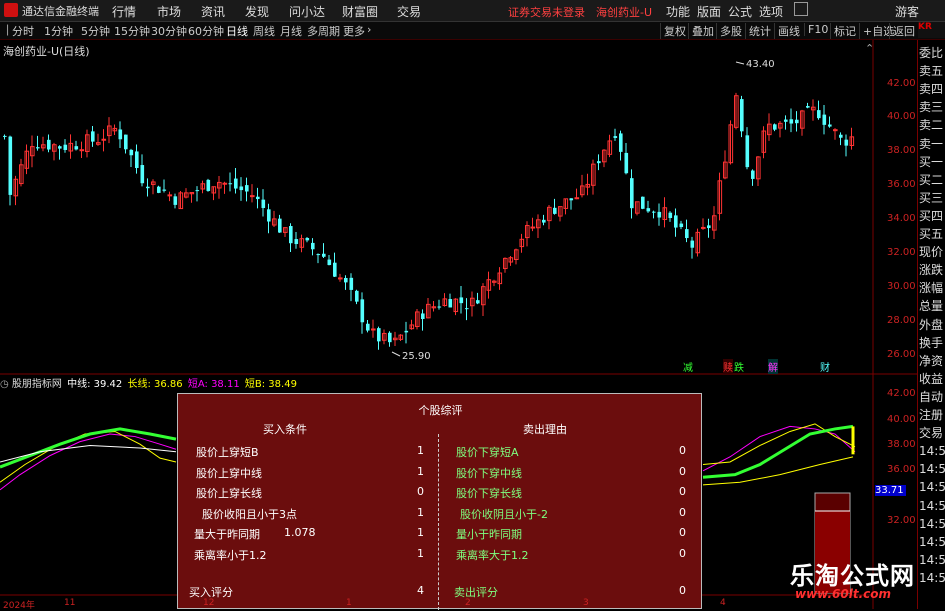 Image resolution: width=945 pixels, height=611 pixels. I want to click on menu-discover: 发现, so click(257, 11).